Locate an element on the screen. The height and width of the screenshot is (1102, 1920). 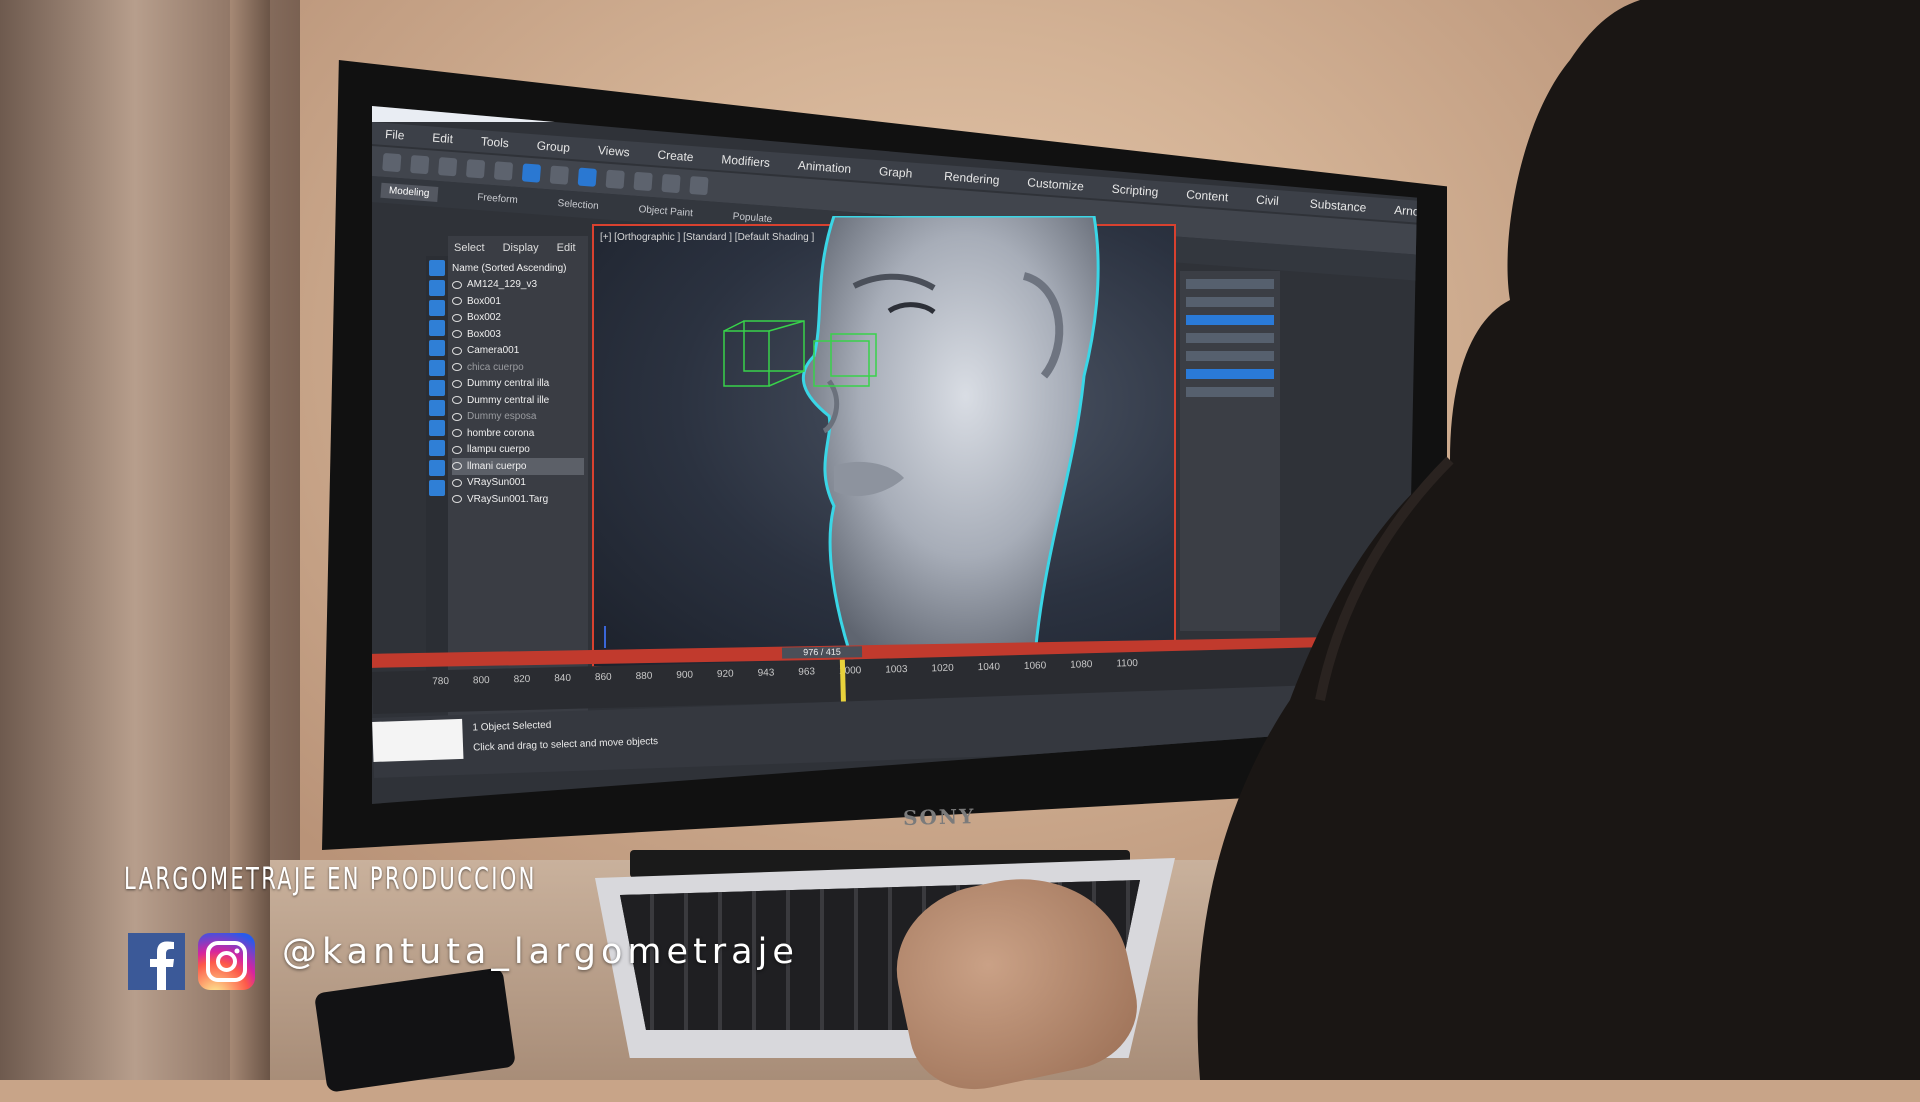
menu-item: Animation is located at coordinates (824, 167).